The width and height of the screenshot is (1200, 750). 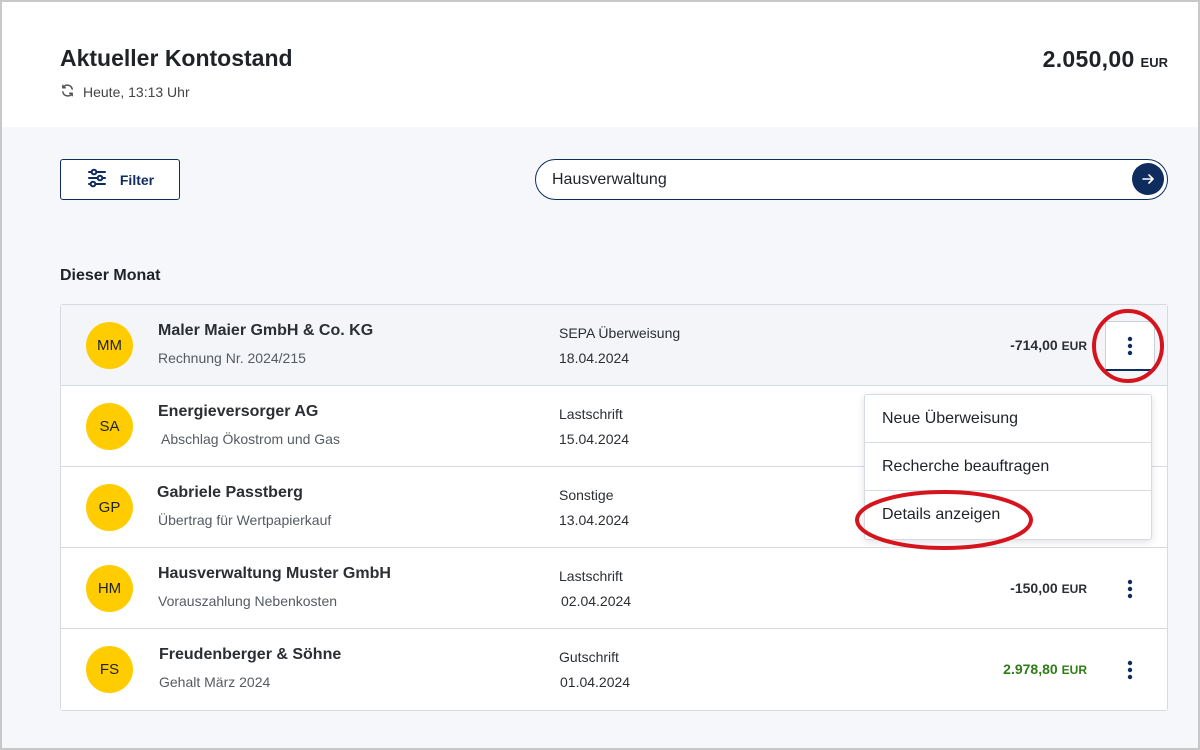 I want to click on refresh-icon, so click(x=67, y=92).